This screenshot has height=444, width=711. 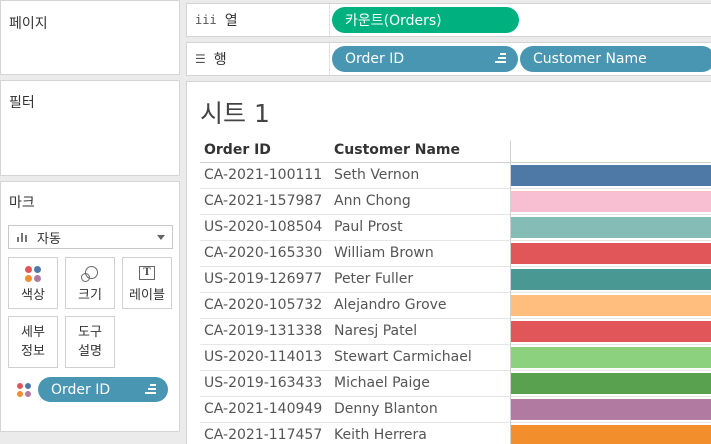 I want to click on rows-icon: ☰, so click(x=200, y=59).